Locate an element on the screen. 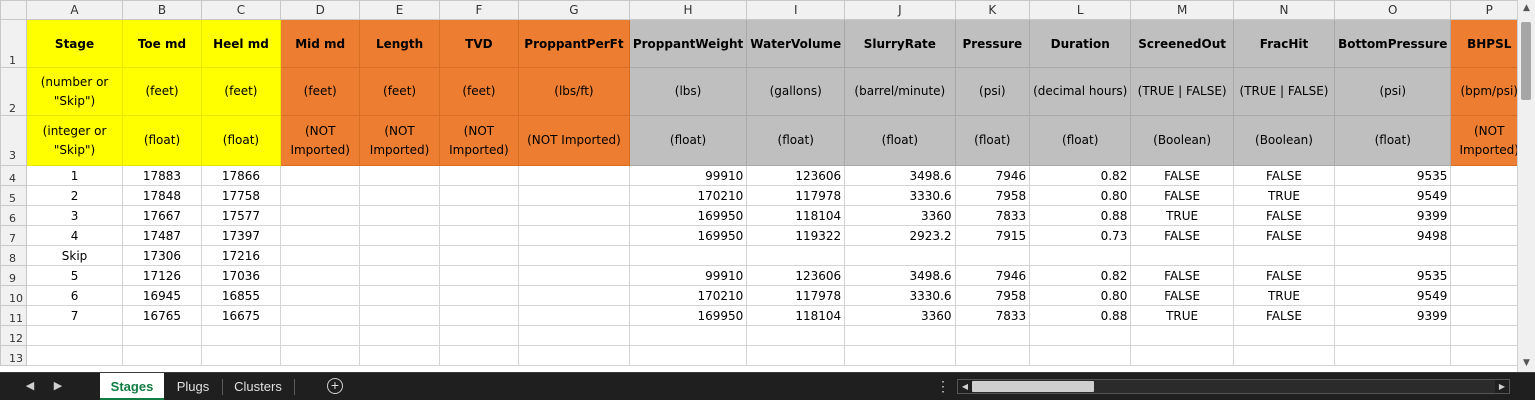  header-unit-cell: (number or "Skip") is located at coordinates (74, 91).